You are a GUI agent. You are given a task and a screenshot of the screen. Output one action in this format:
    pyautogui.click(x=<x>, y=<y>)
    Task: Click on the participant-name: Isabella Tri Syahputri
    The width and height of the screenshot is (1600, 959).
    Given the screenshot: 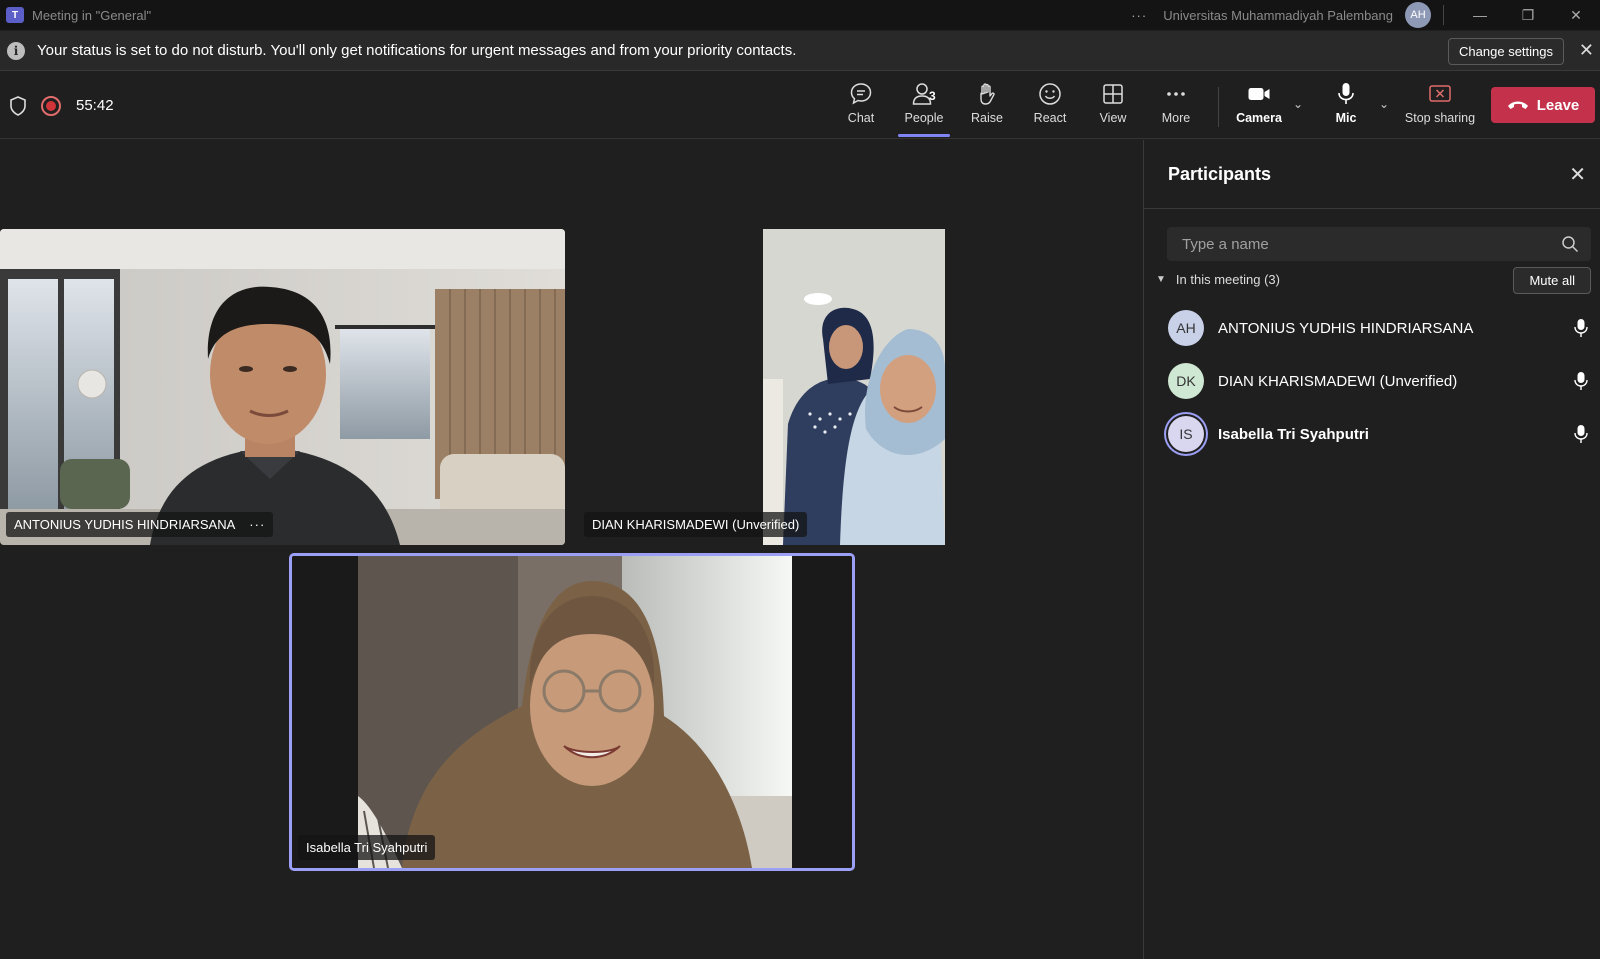 What is the action you would take?
    pyautogui.click(x=1293, y=434)
    